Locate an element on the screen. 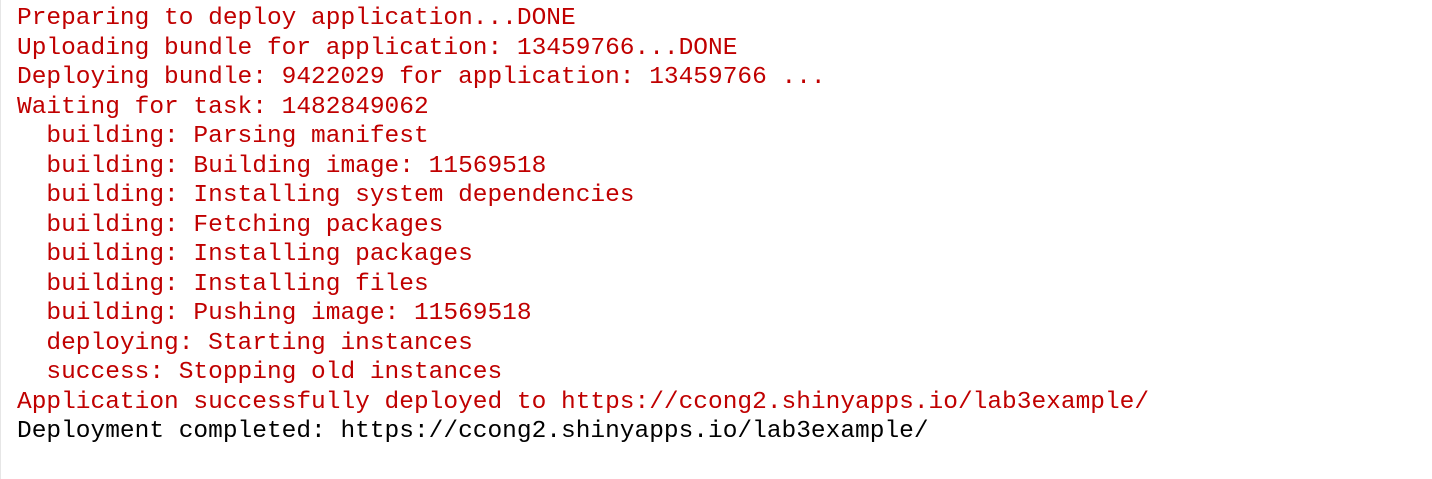  console-line-system-dependencies: building: Installing system dependencies is located at coordinates (326, 195).